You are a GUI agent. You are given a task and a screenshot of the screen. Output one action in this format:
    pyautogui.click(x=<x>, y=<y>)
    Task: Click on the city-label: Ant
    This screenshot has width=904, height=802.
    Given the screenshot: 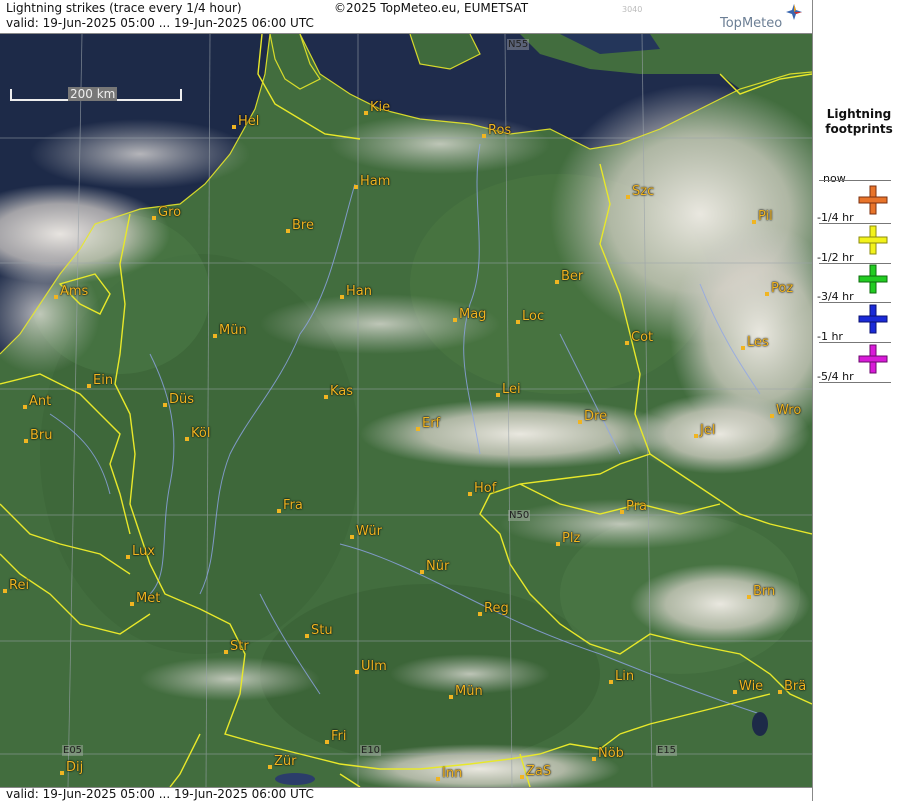 What is the action you would take?
    pyautogui.click(x=37, y=401)
    